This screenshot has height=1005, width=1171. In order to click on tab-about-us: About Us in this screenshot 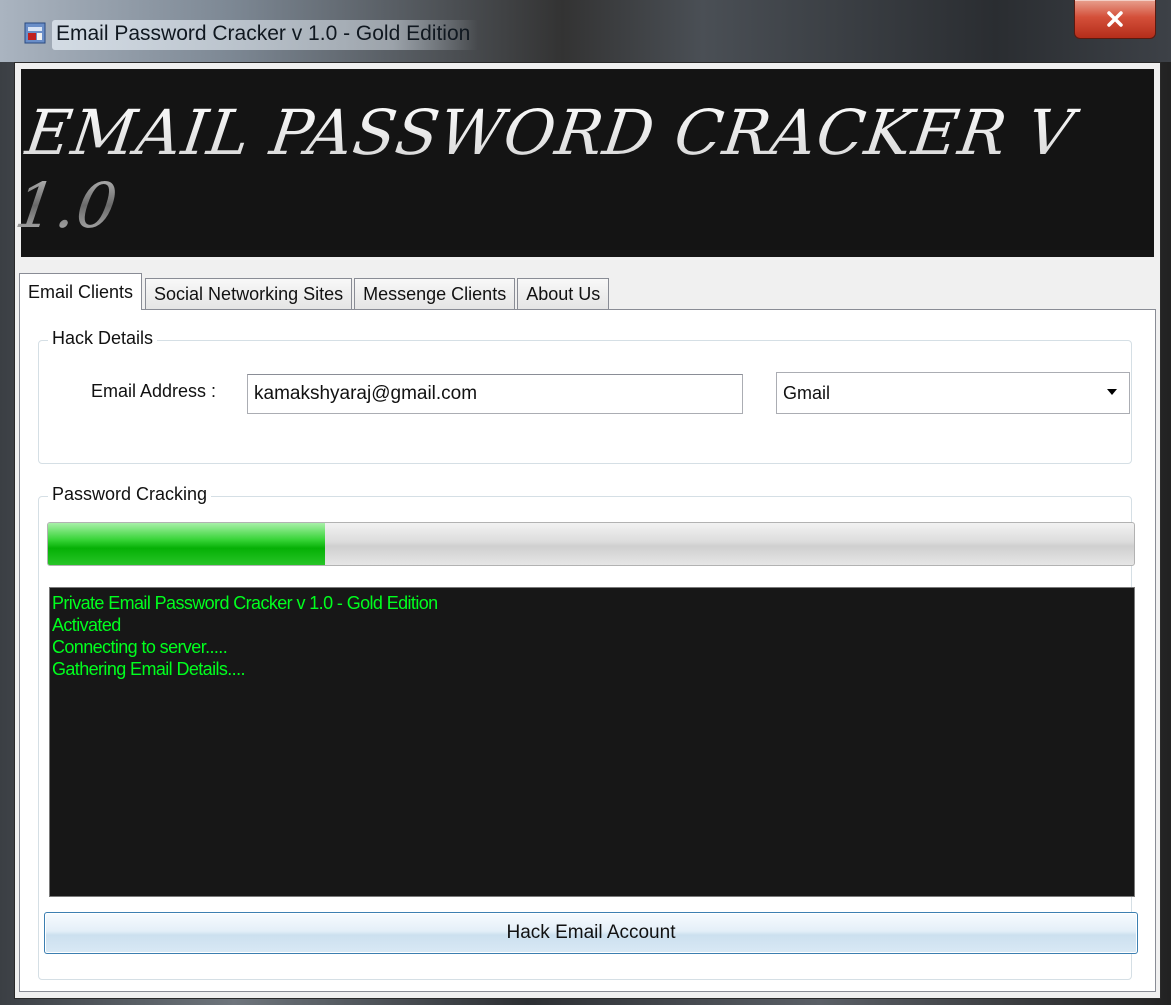, I will do `click(563, 294)`.